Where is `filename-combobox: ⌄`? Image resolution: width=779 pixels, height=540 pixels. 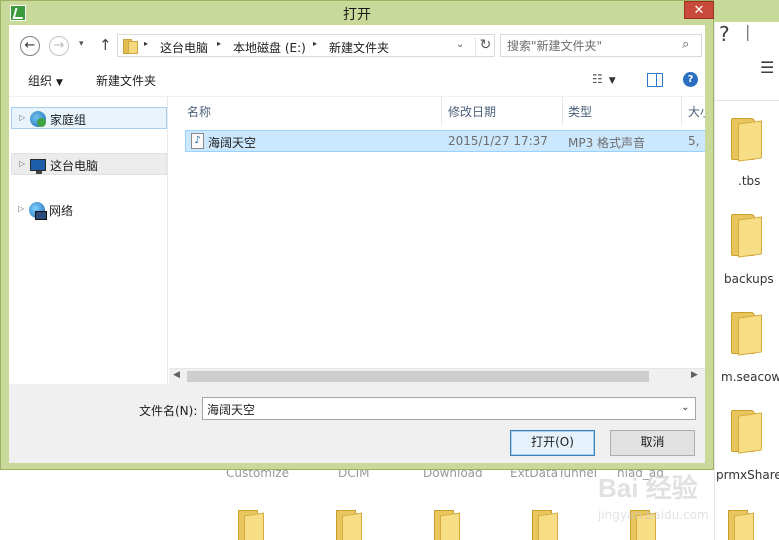
filename-combobox: ⌄ is located at coordinates (449, 408).